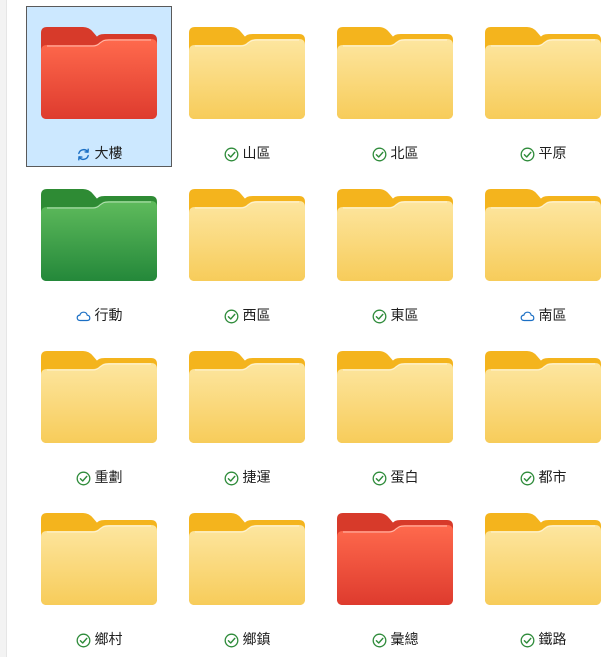  What do you see at coordinates (404, 316) in the screenshot?
I see `folder-name: 東區` at bounding box center [404, 316].